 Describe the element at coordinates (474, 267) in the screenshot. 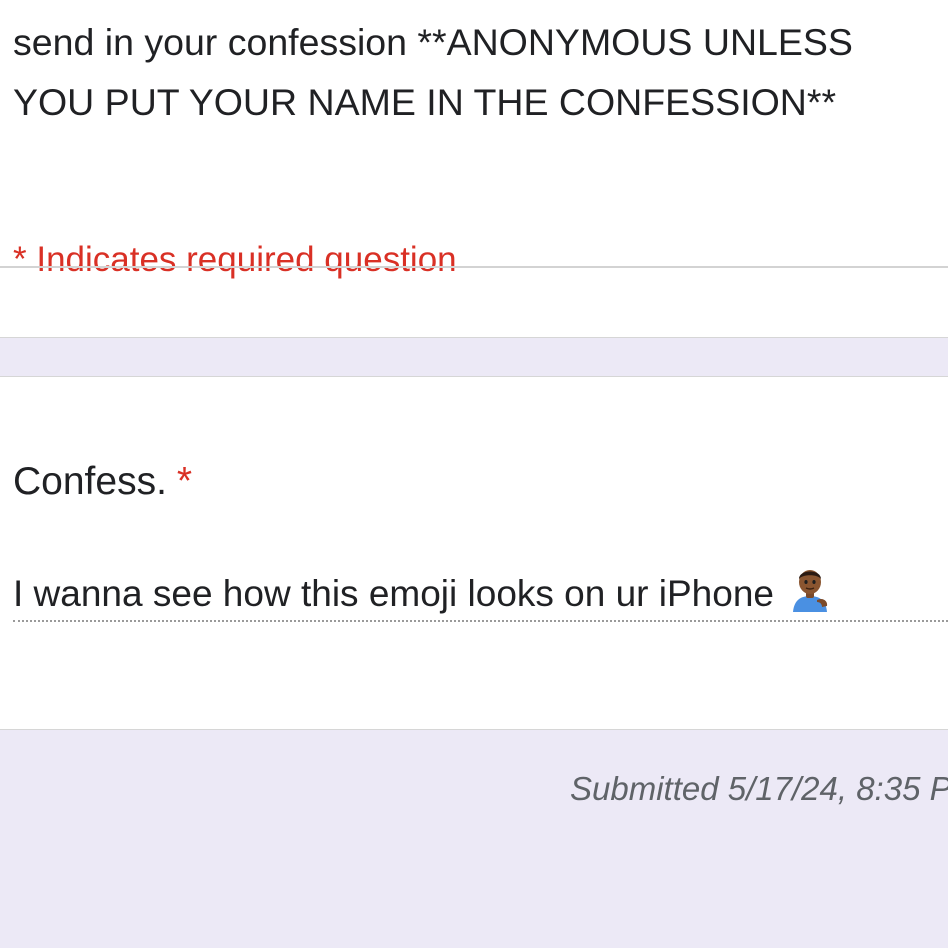

I see `header-divider` at that location.